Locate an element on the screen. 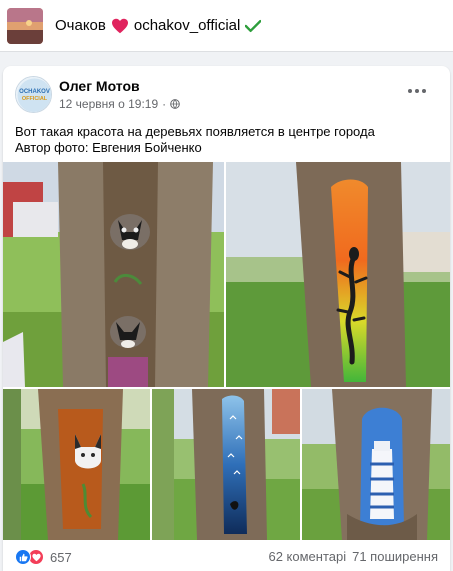  heart-icon is located at coordinates (119, 25).